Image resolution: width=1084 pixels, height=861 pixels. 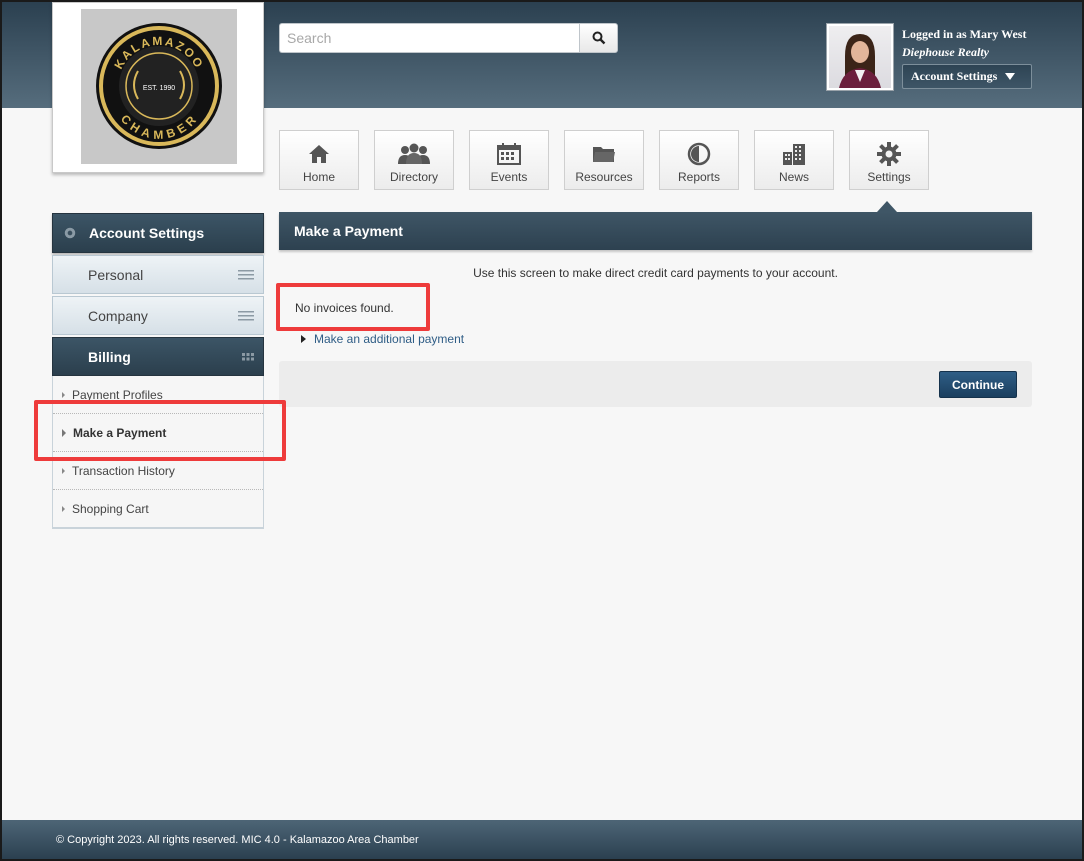 I want to click on sidebar-item-personal: Personal, so click(x=158, y=274).